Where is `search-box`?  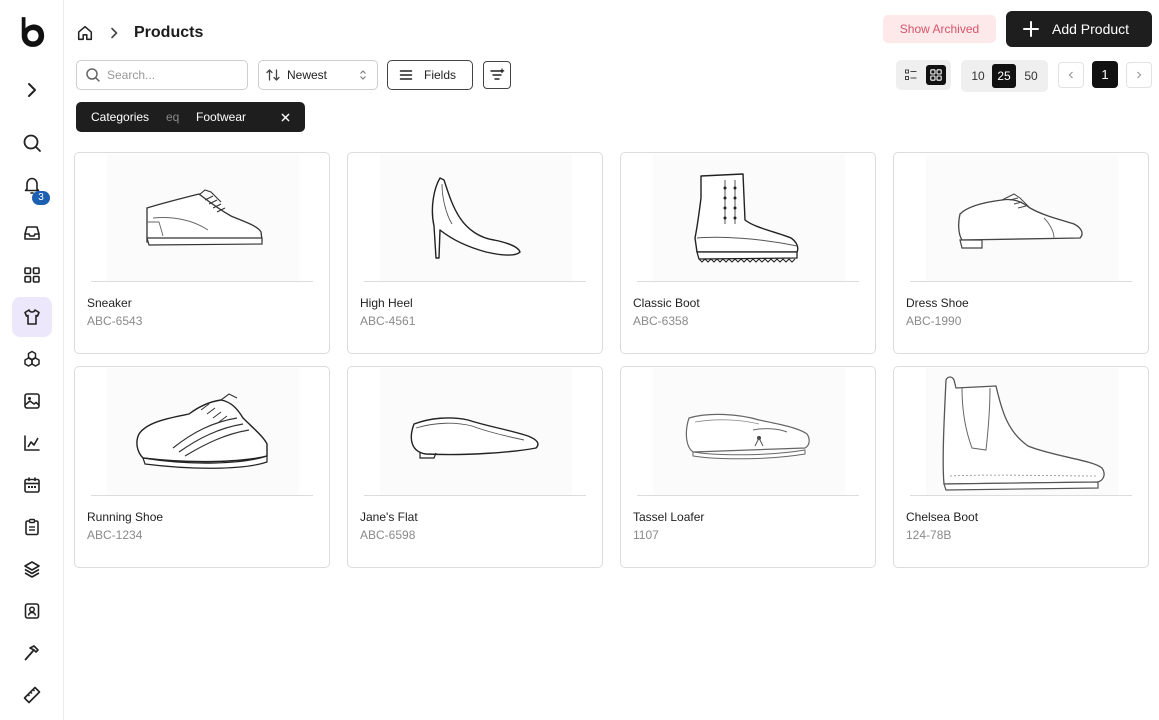
search-box is located at coordinates (162, 75).